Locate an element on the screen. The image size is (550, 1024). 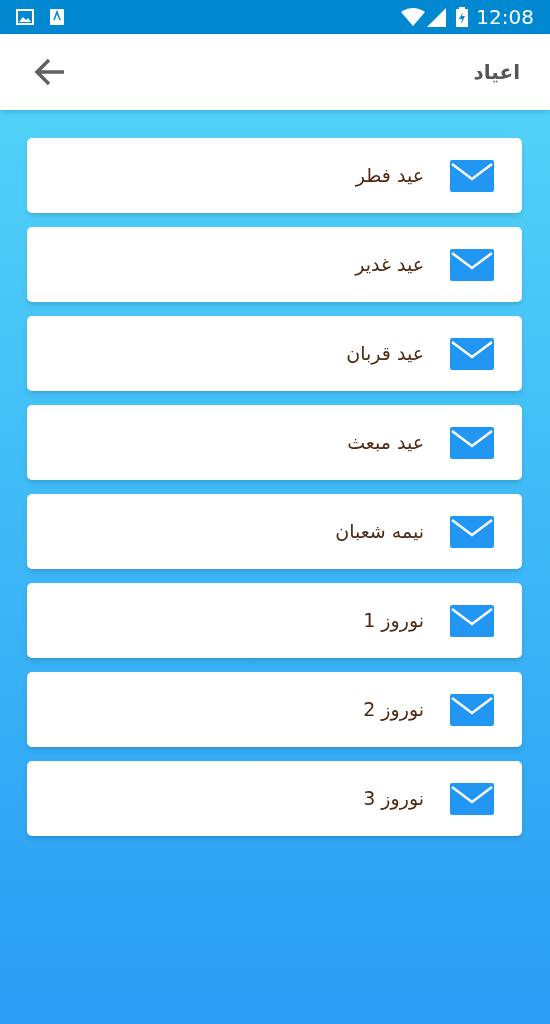
item-label: عید غدیر is located at coordinates (389, 265).